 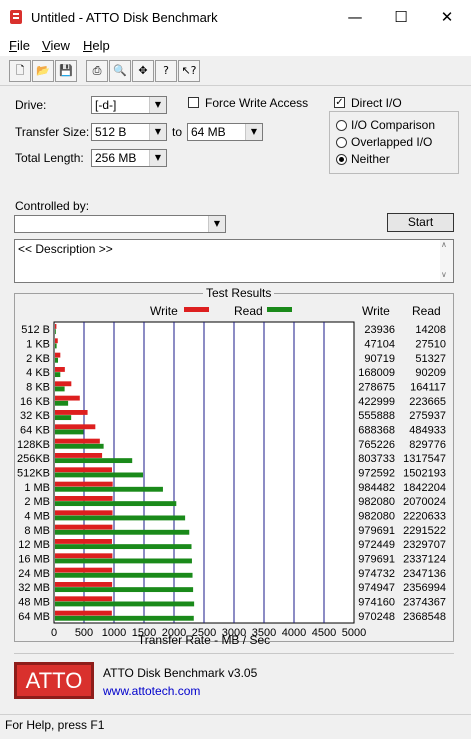 I want to click on minimize-button: —, so click(x=355, y=17).